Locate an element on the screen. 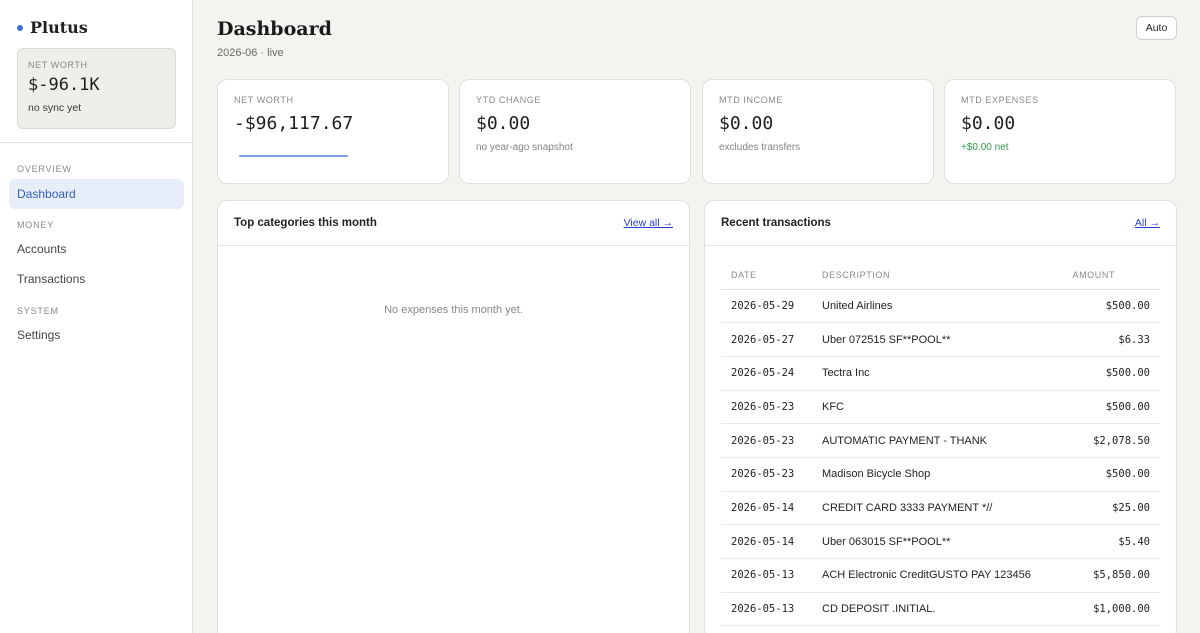 The width and height of the screenshot is (1200, 633). net-worth-summary-label: NET WORTH is located at coordinates (58, 65).